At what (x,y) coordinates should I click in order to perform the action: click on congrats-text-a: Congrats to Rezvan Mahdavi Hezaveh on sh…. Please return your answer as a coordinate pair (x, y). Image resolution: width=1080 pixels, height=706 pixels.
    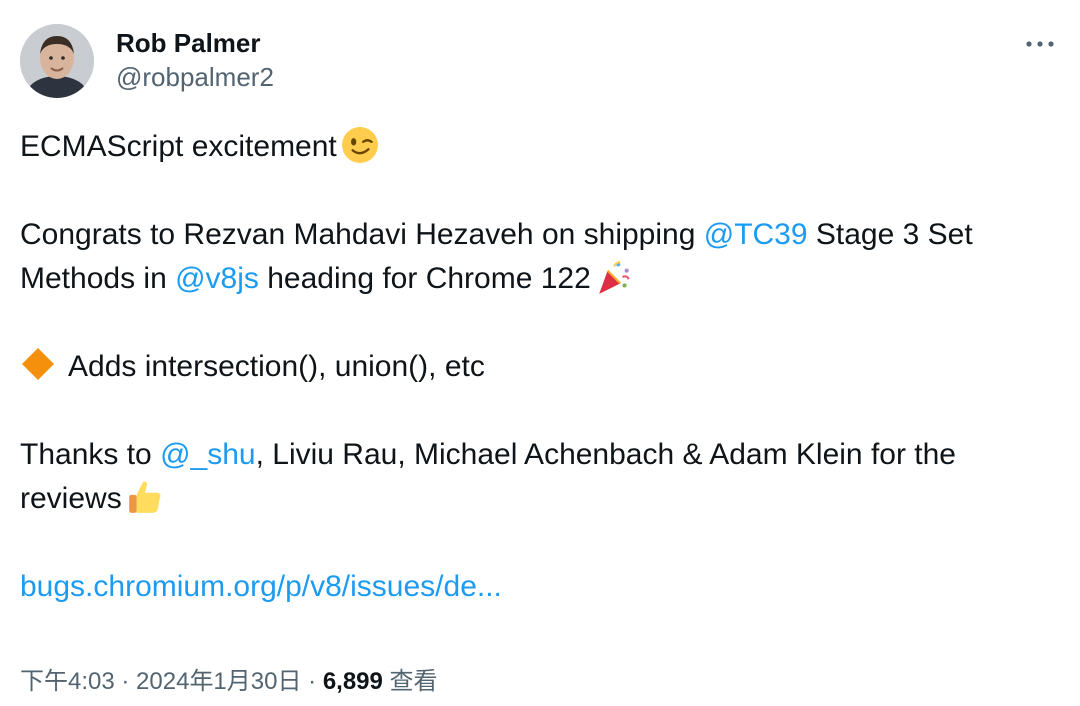
    Looking at the image, I should click on (362, 234).